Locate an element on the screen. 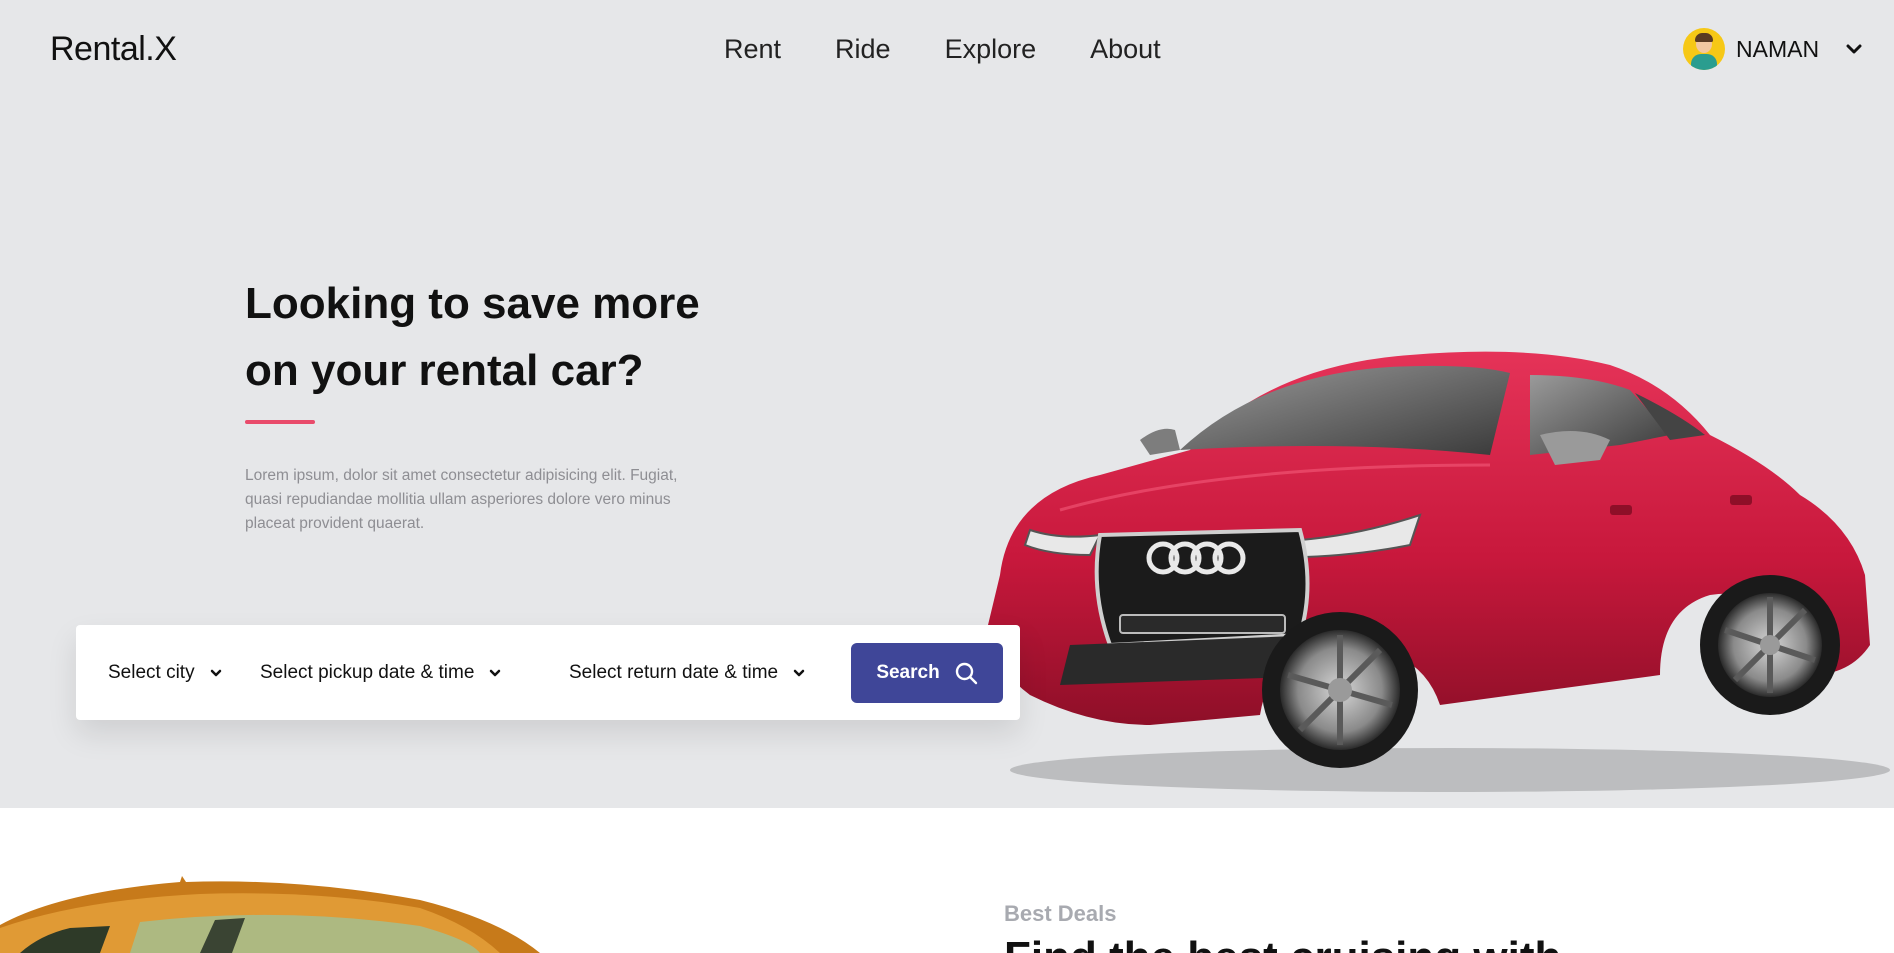  return-datetime-select: Select return date & time is located at coordinates (687, 672).